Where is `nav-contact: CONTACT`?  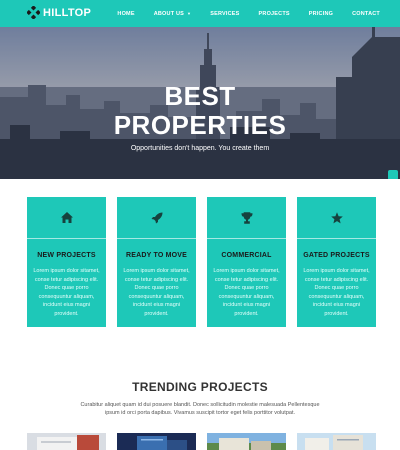 nav-contact: CONTACT is located at coordinates (366, 14).